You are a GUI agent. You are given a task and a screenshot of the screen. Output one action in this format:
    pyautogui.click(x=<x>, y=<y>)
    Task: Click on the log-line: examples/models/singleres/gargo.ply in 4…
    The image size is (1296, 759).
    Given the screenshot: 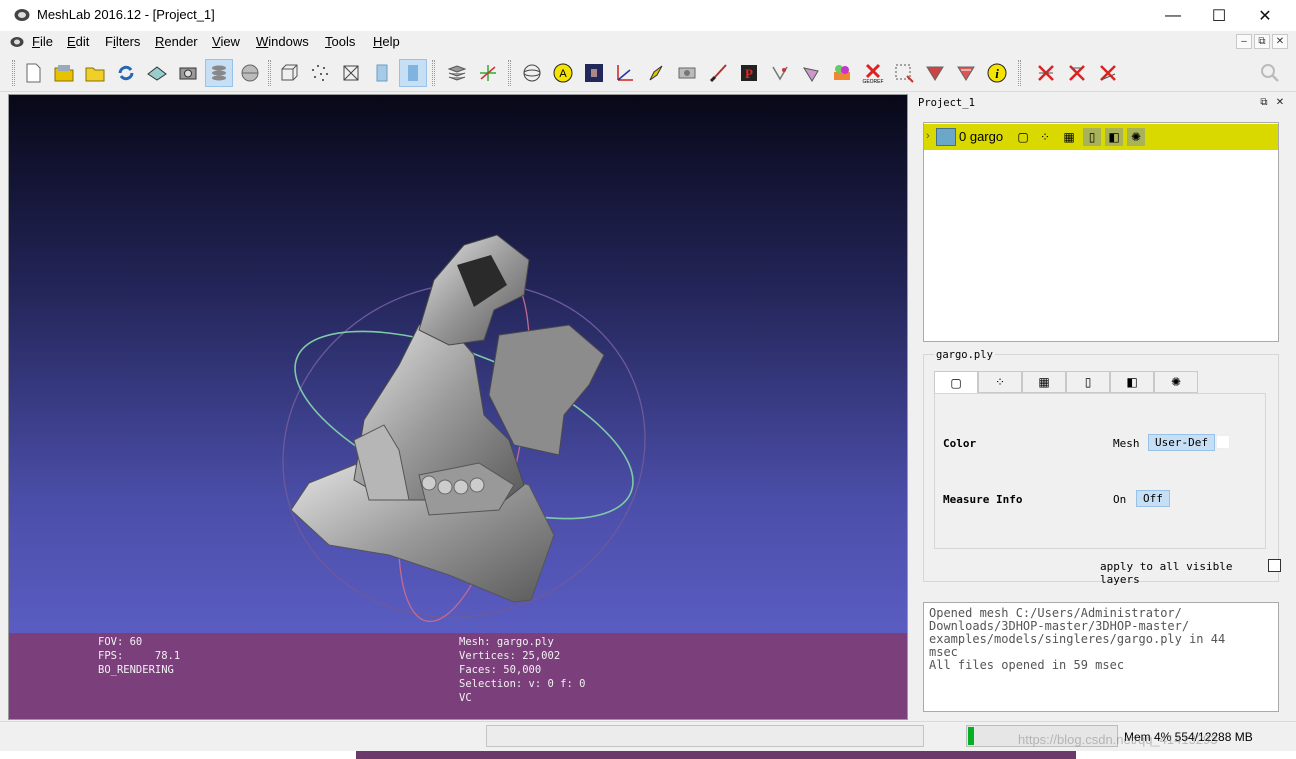 What is the action you would take?
    pyautogui.click(x=1077, y=639)
    